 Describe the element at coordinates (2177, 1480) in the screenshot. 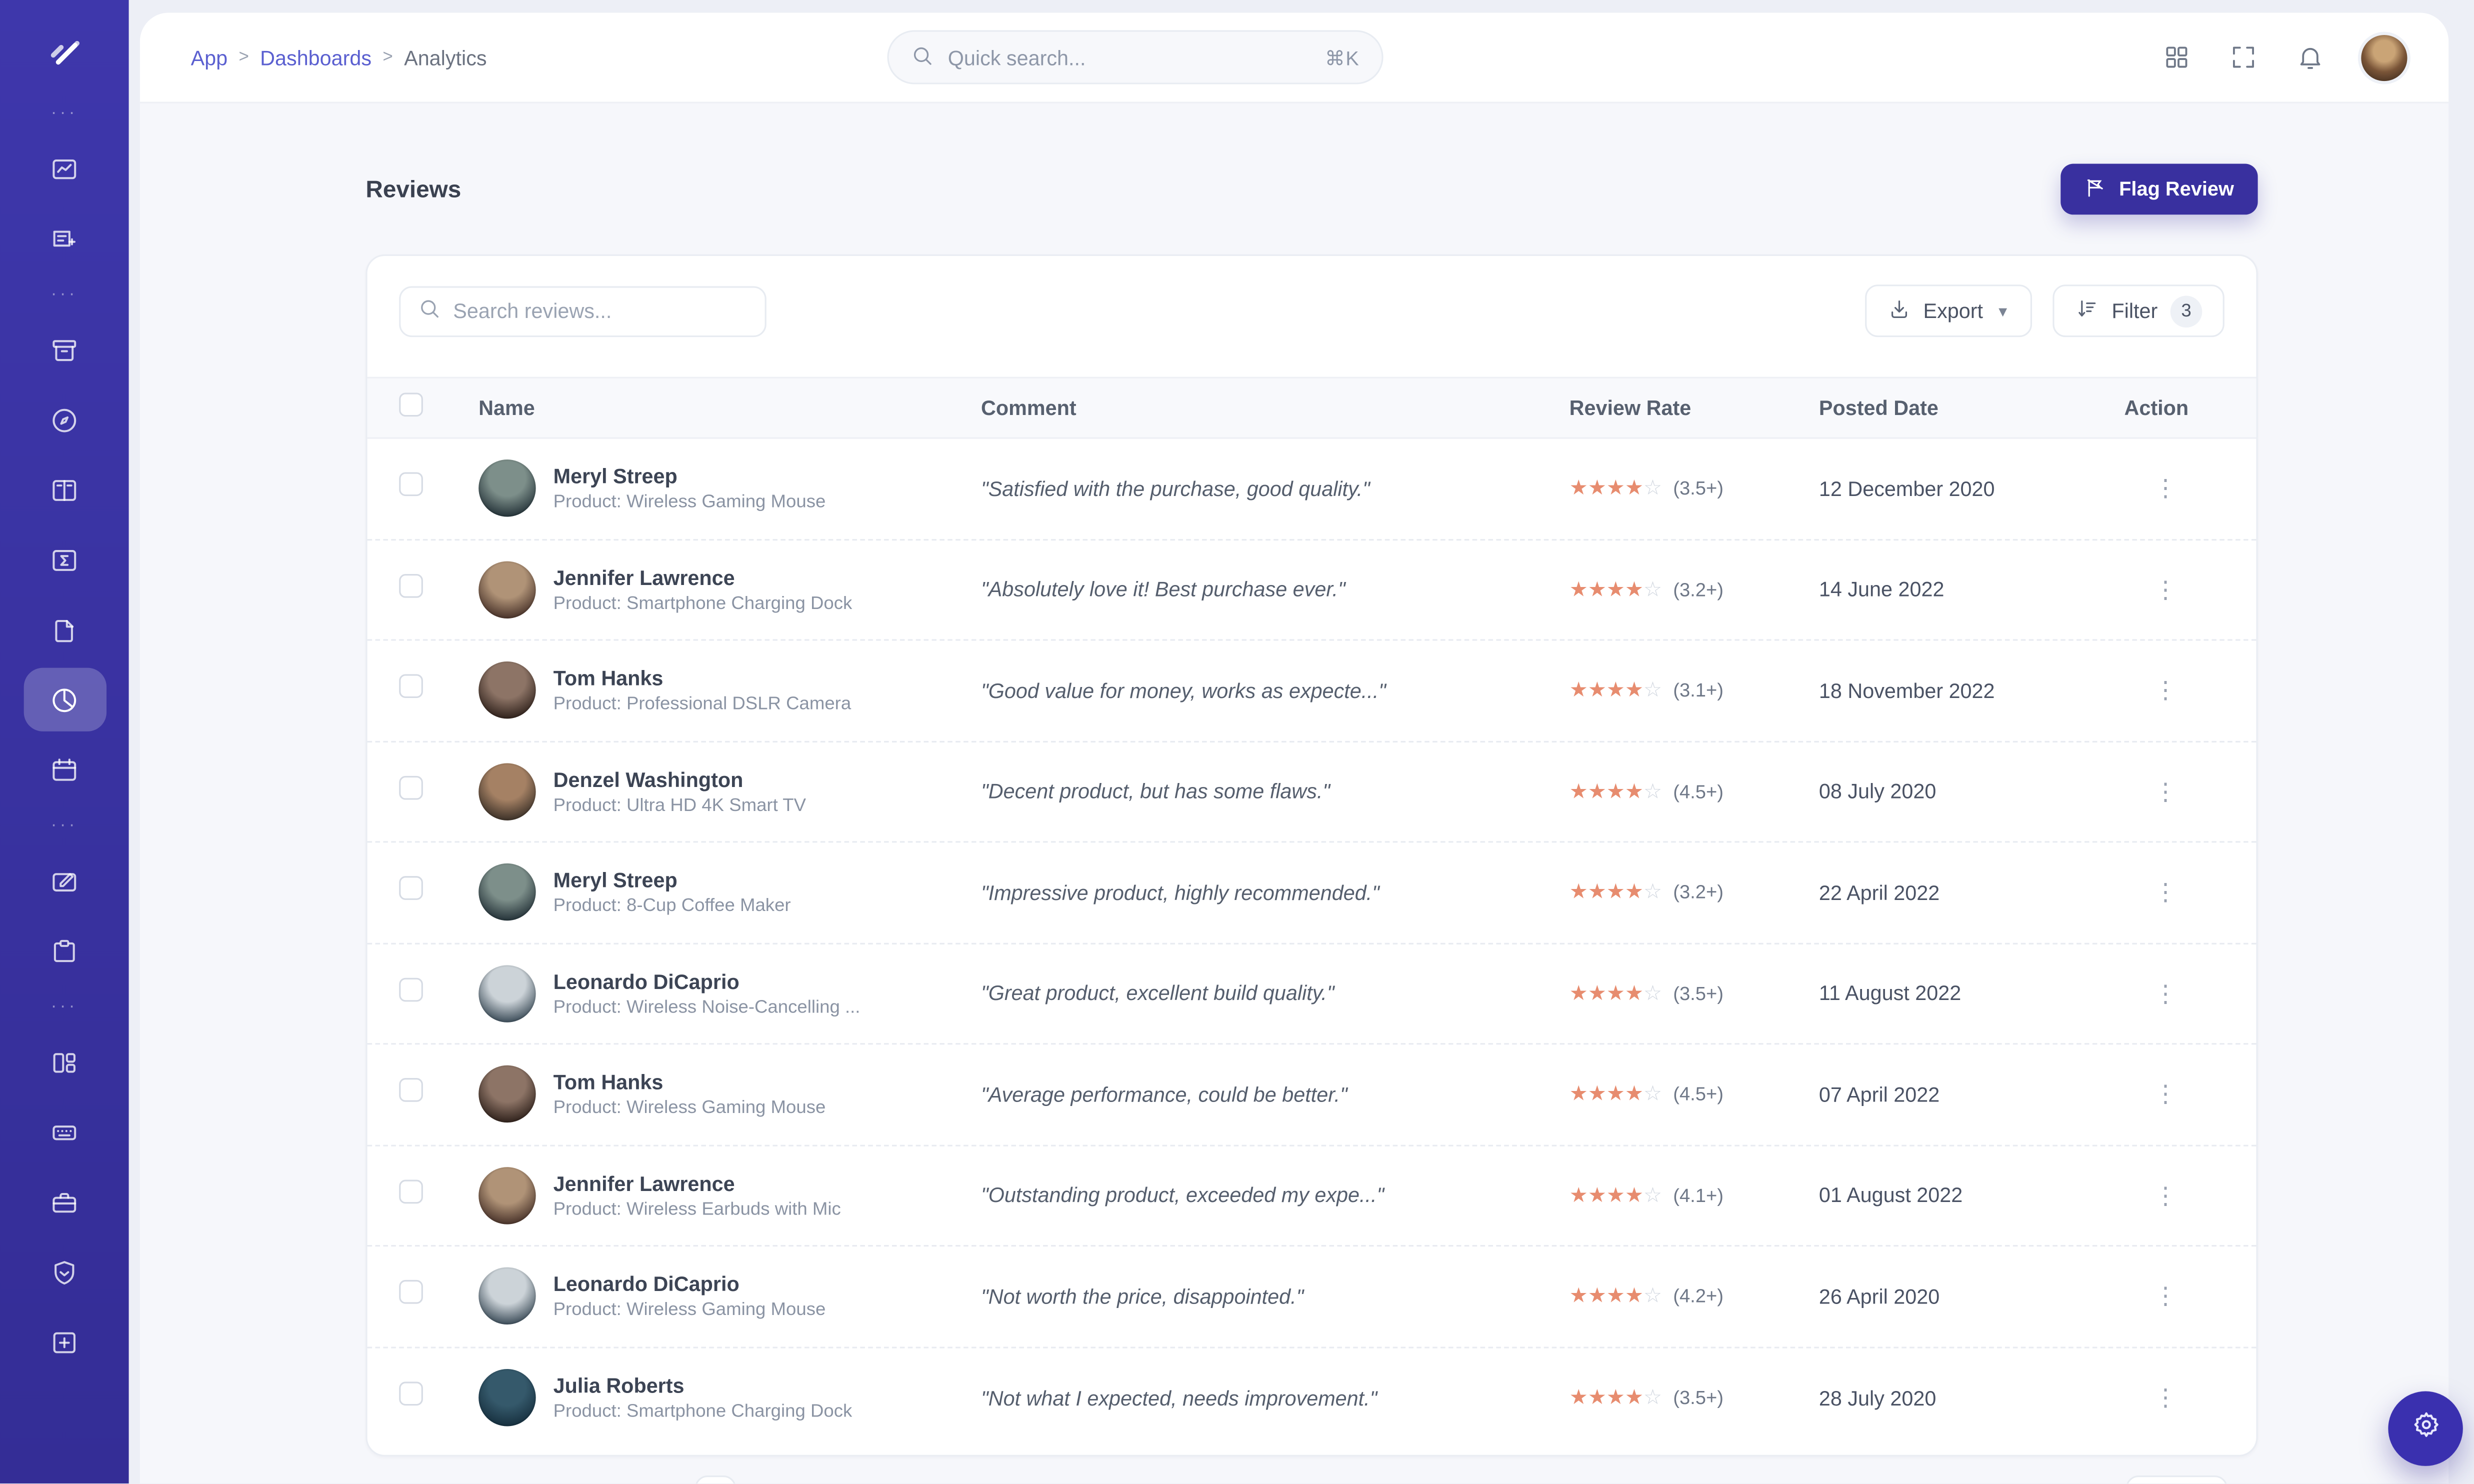

I see `pagination-next-button` at that location.